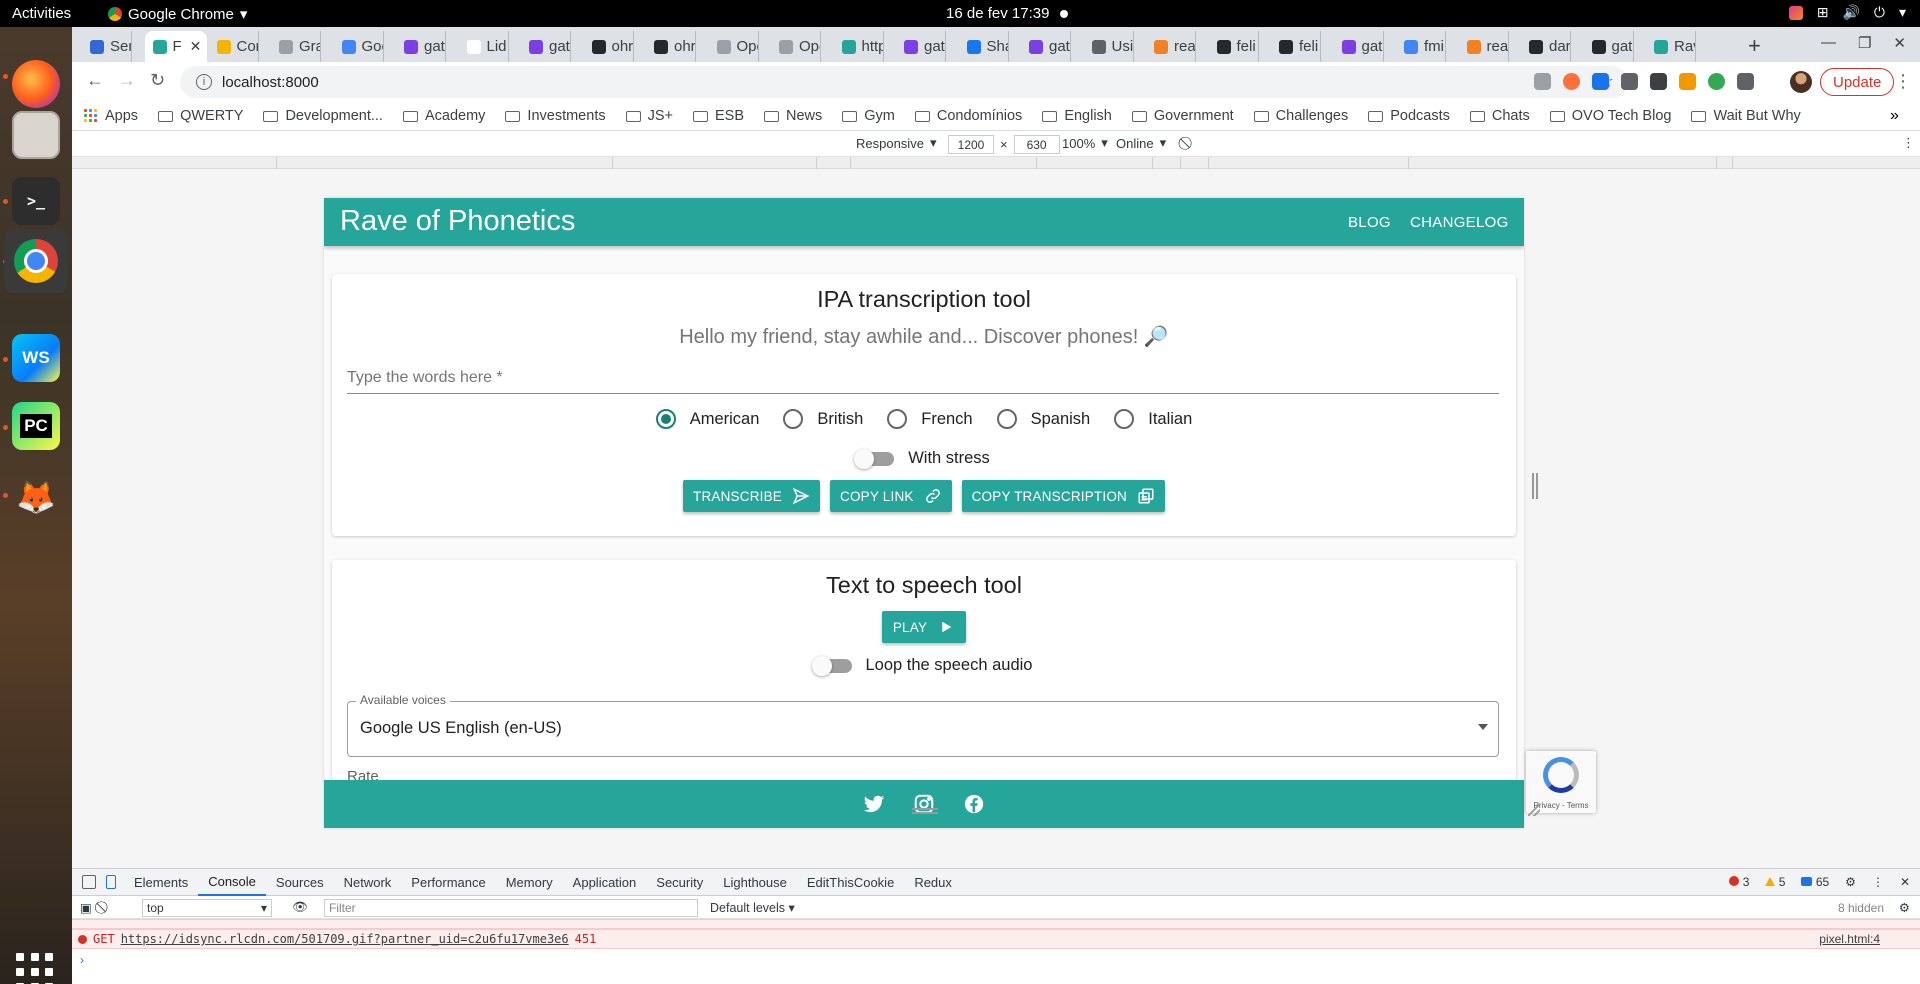 The width and height of the screenshot is (1920, 984). I want to click on language-radio-american: American, so click(707, 419).